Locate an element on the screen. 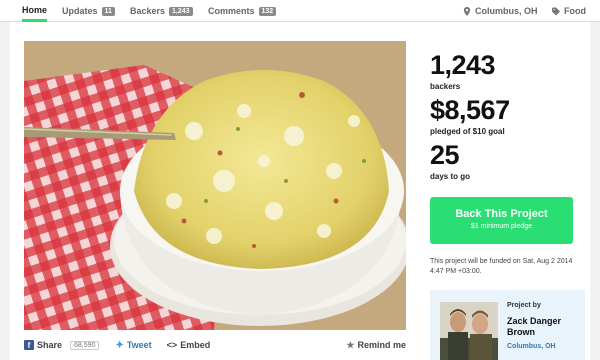 This screenshot has width=600, height=360. share-label: Share is located at coordinates (50, 345).